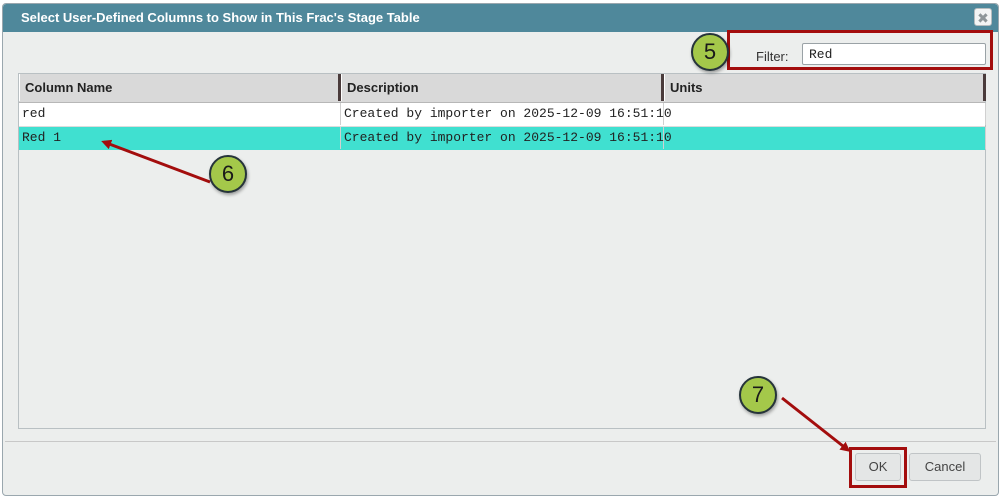 Image resolution: width=1003 pixels, height=499 pixels. I want to click on filter-input, so click(894, 54).